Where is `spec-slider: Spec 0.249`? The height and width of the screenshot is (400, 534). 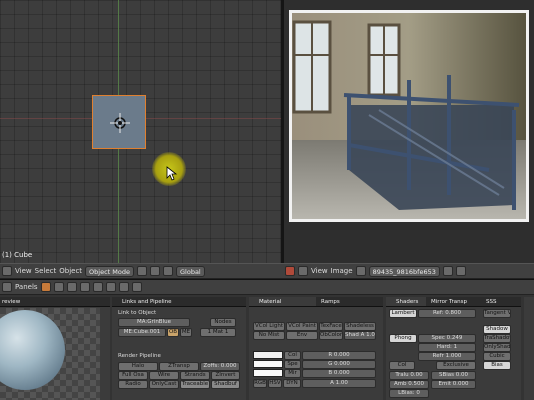 spec-slider: Spec 0.249 is located at coordinates (447, 338).